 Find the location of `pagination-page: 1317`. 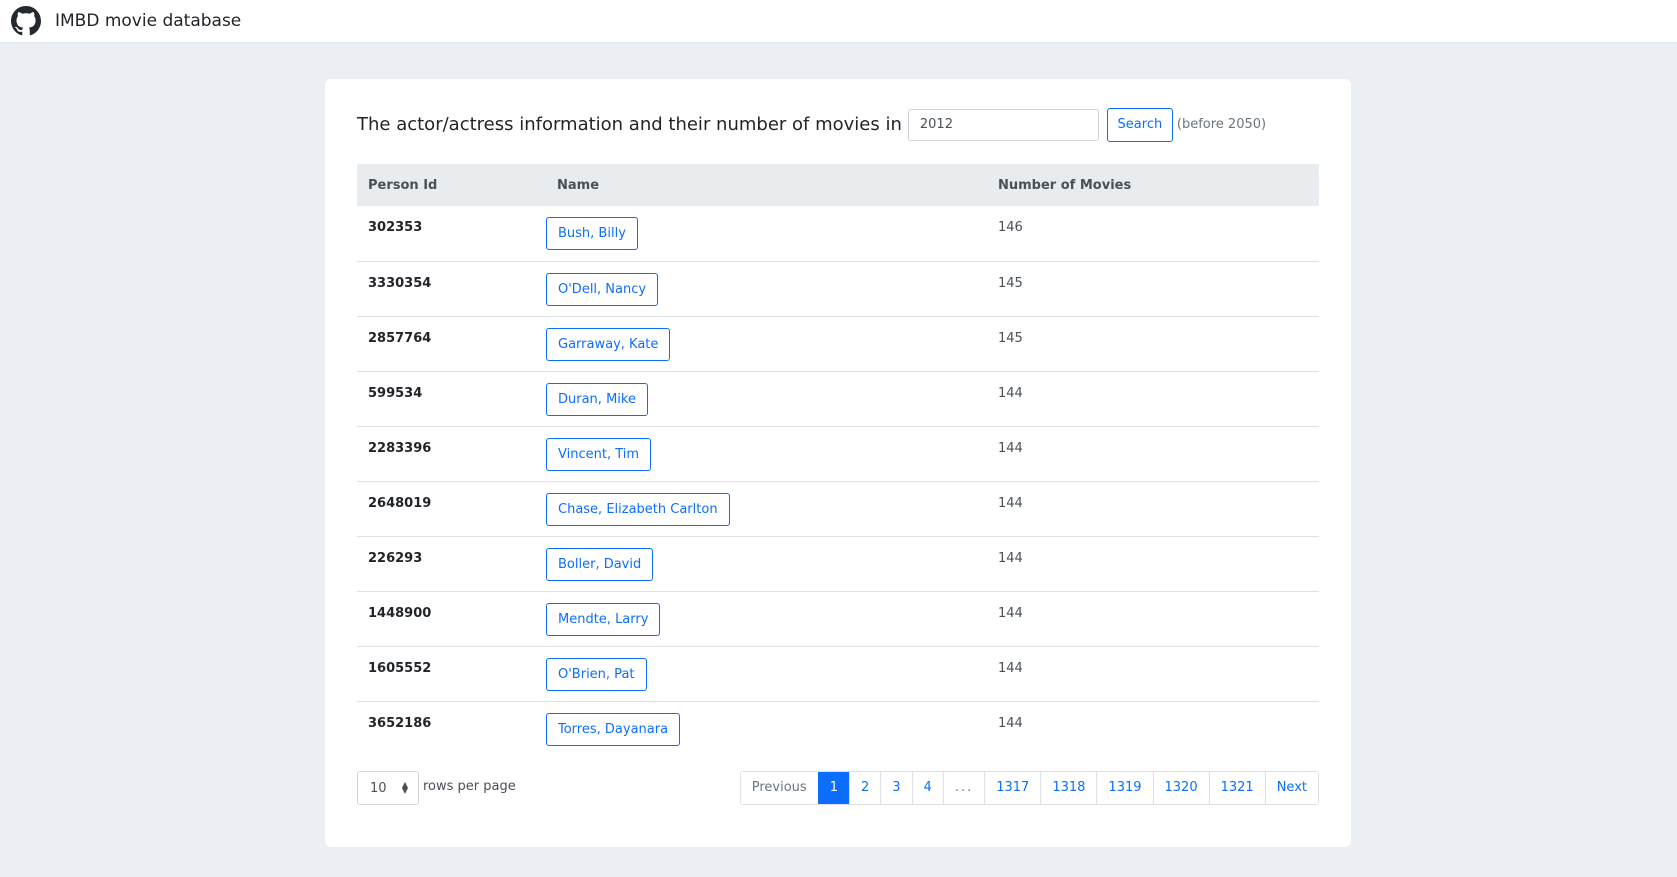

pagination-page: 1317 is located at coordinates (1012, 788).